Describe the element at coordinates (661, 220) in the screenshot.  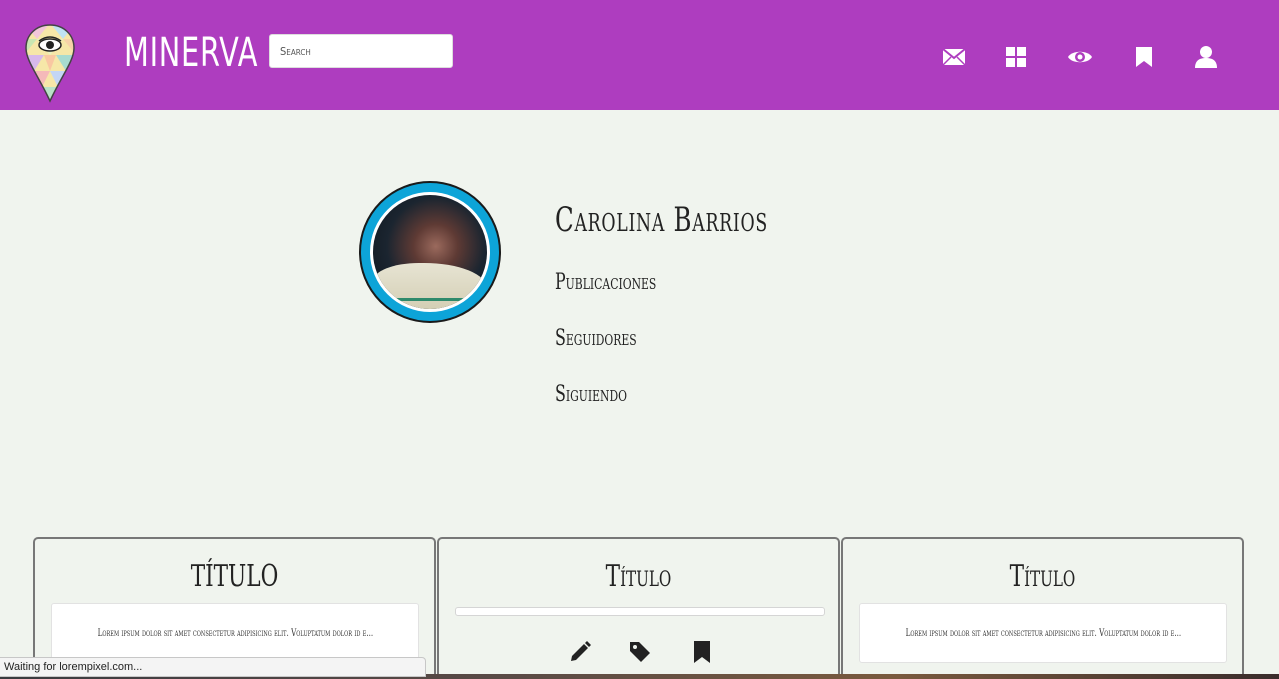
I see `profile-name: Carolina Barrios` at that location.